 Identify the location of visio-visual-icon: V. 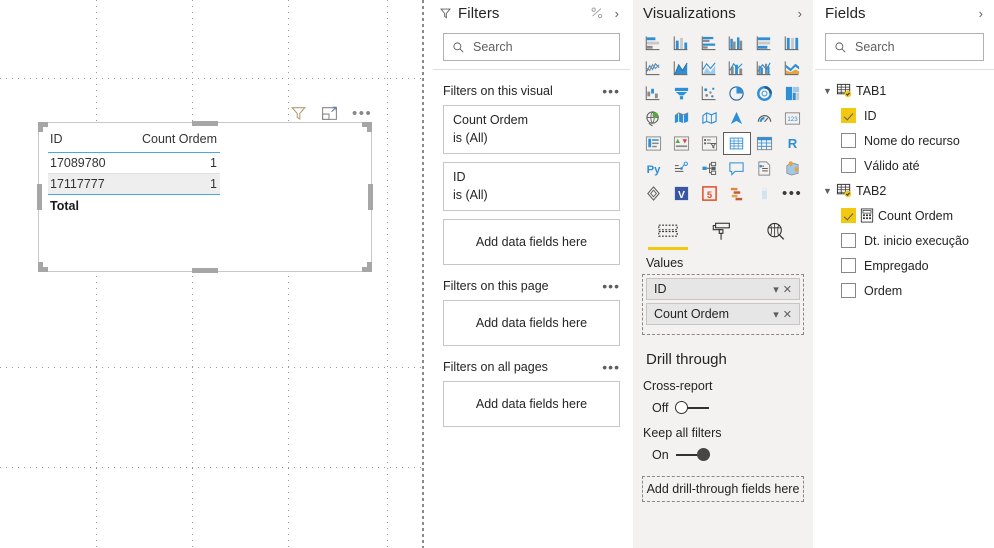
(682, 193).